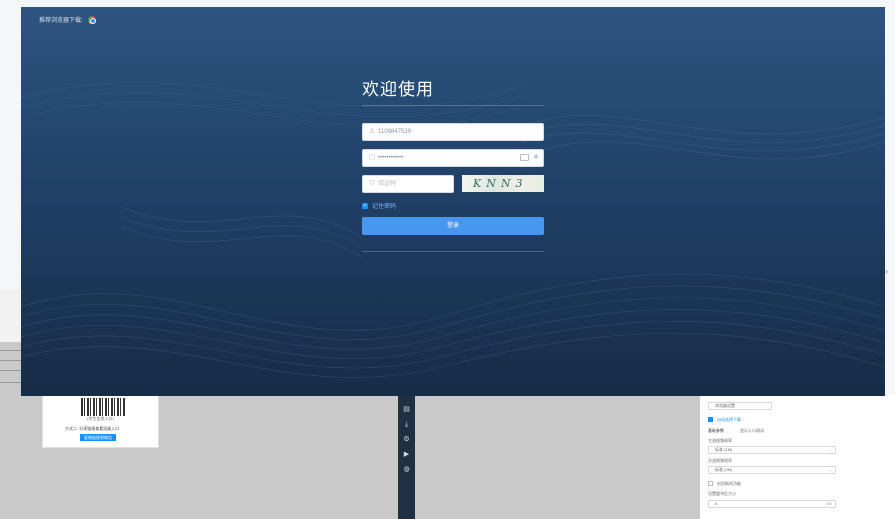  I want to click on qr-caption: (学生信息入口), so click(100, 418).